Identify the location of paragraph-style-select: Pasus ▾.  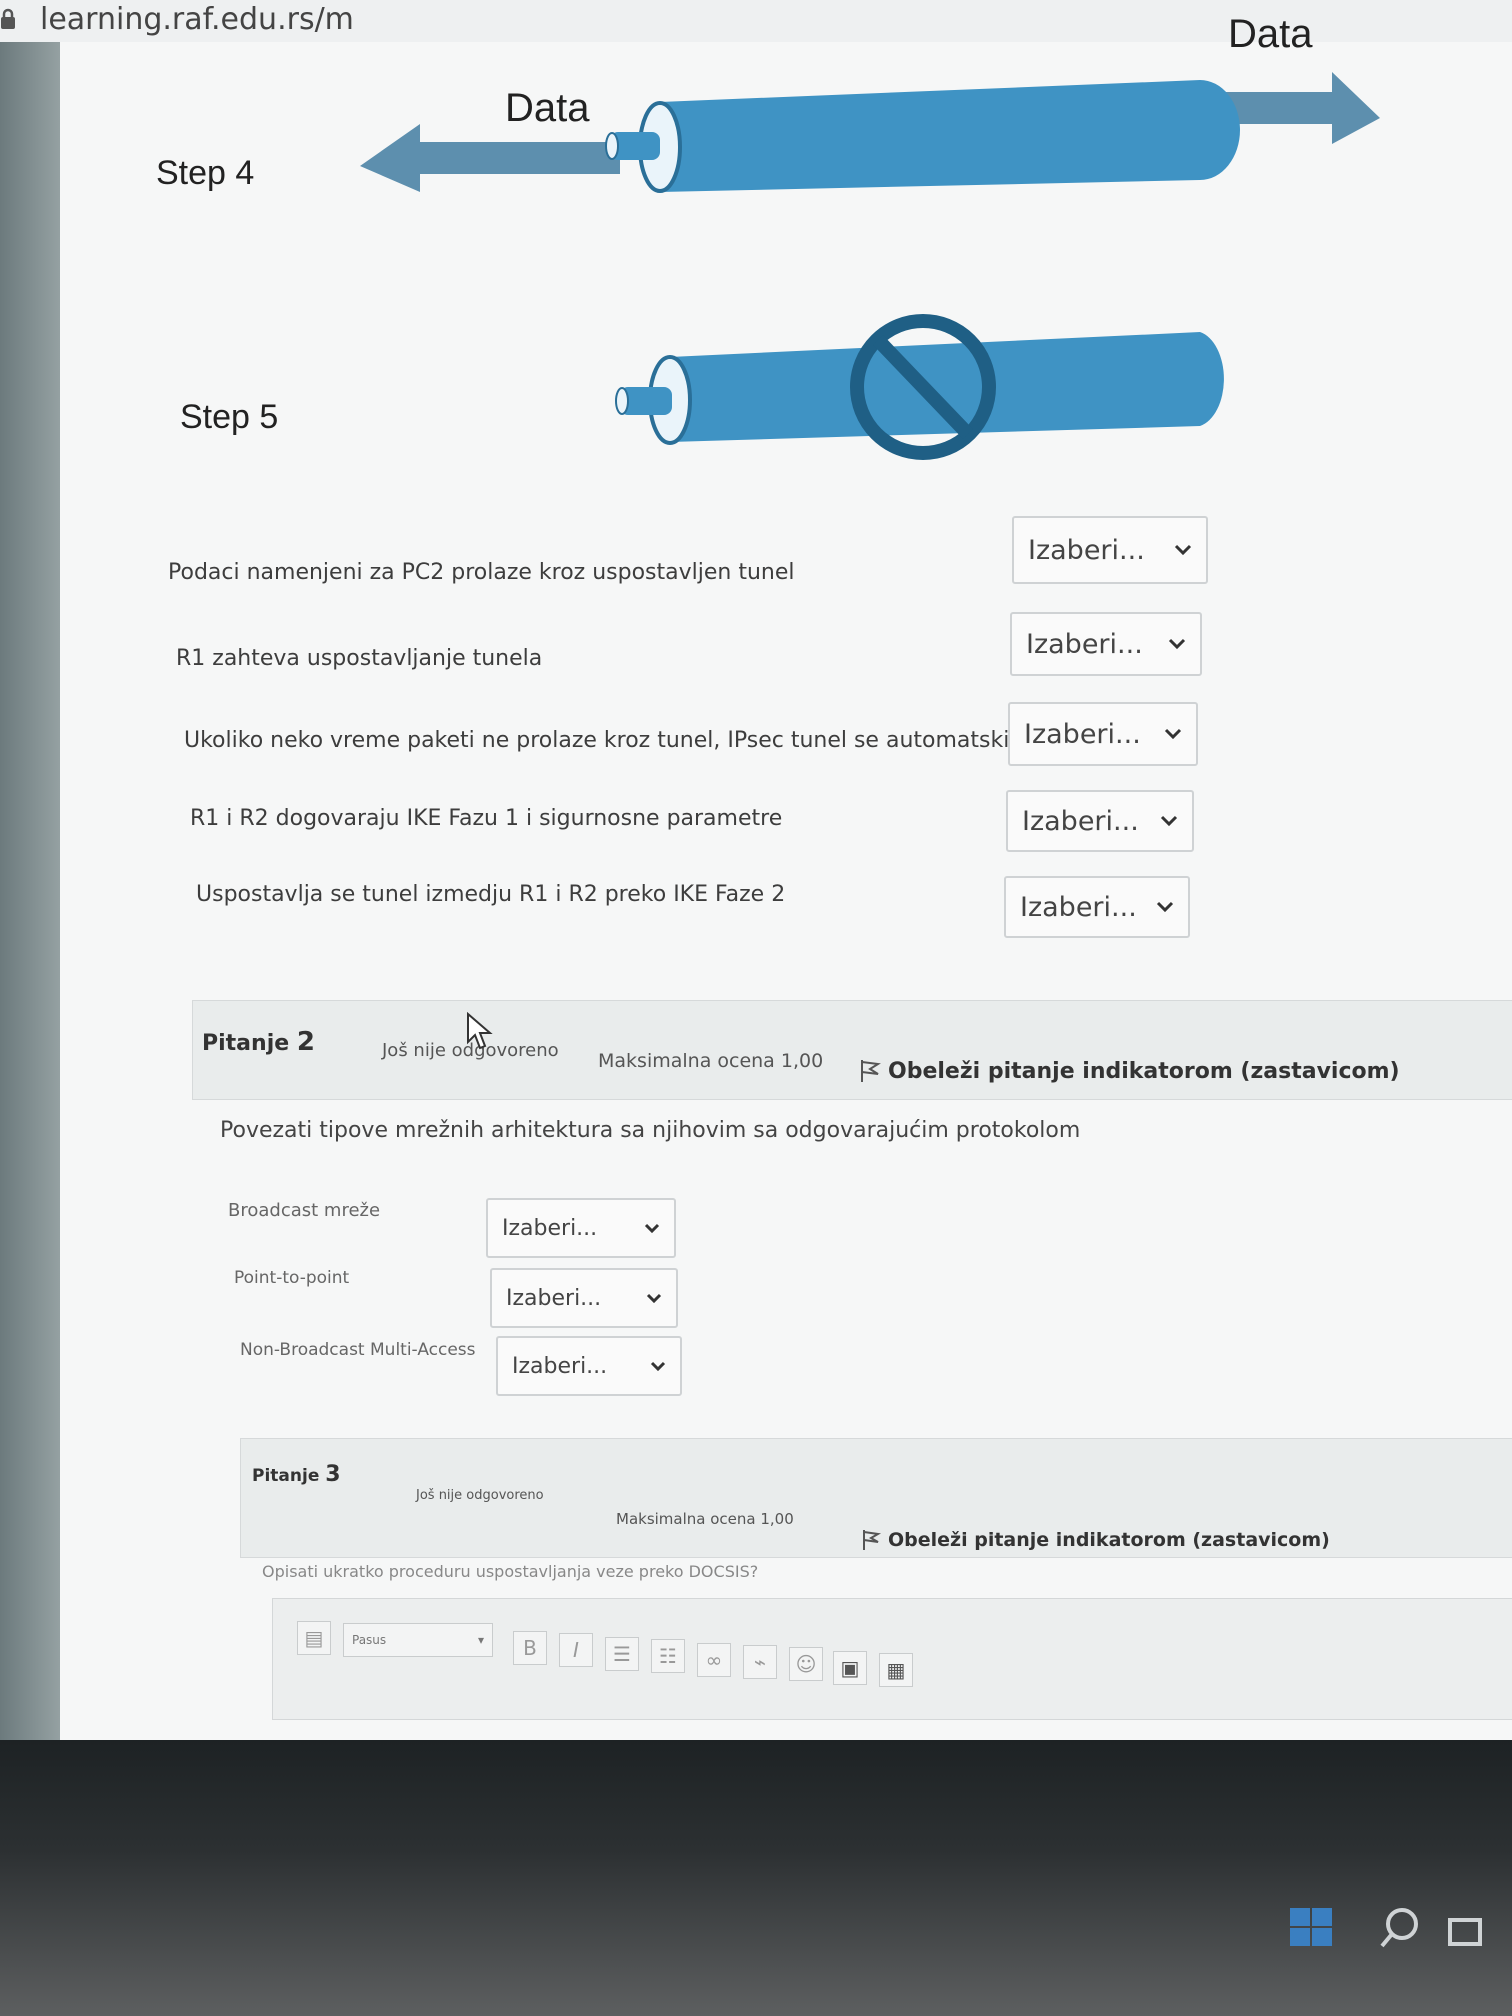
(418, 1640).